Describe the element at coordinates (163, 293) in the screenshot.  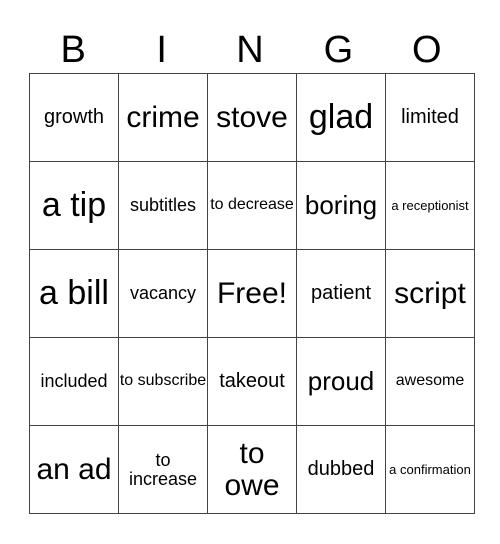
I see `bingo-cell: vacancy` at that location.